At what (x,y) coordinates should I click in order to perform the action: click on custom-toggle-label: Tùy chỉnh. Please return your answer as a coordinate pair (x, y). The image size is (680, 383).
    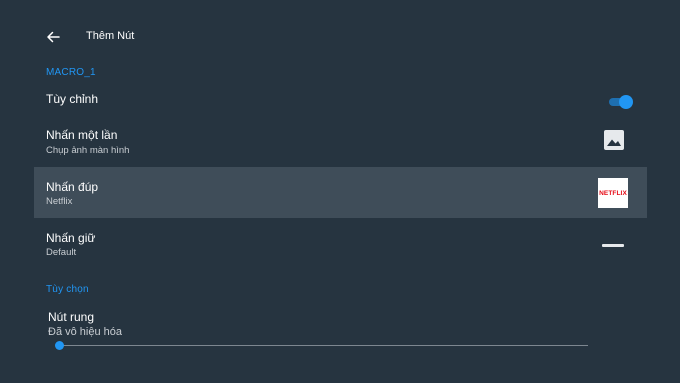
    Looking at the image, I should click on (72, 99).